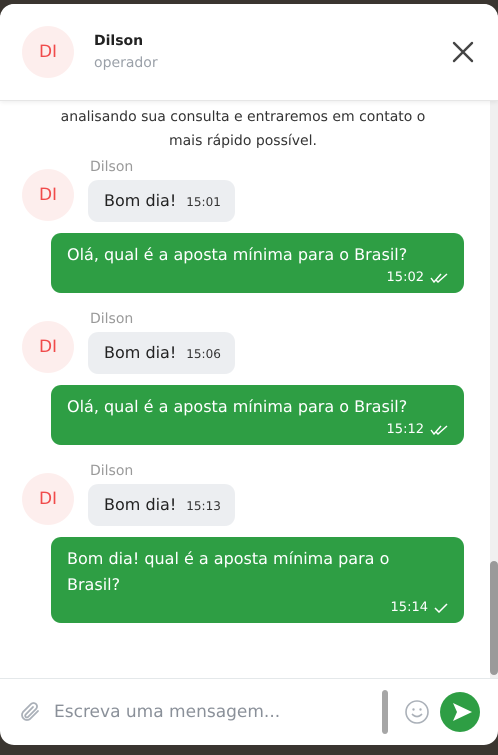 Image resolution: width=498 pixels, height=755 pixels. I want to click on contact-name: Dilson, so click(119, 41).